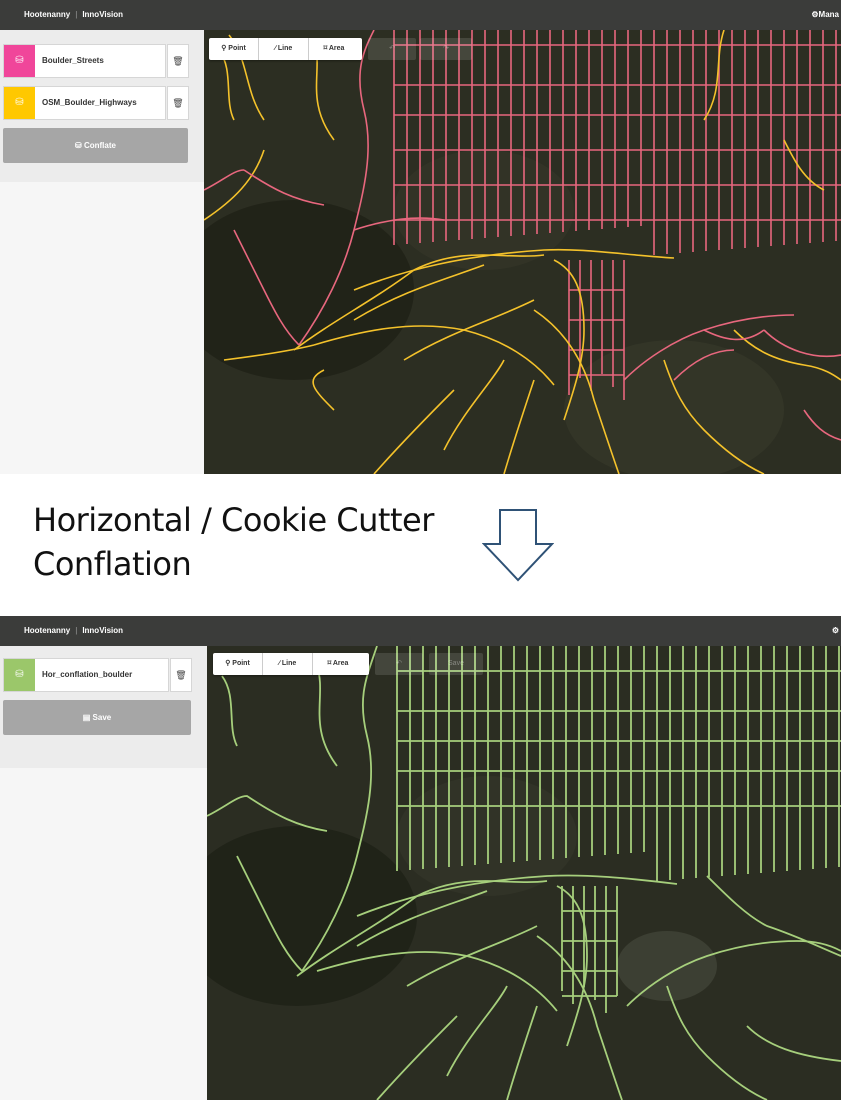  I want to click on top-navbar: Hootenanny | InnoVision ⚙, so click(420, 631).